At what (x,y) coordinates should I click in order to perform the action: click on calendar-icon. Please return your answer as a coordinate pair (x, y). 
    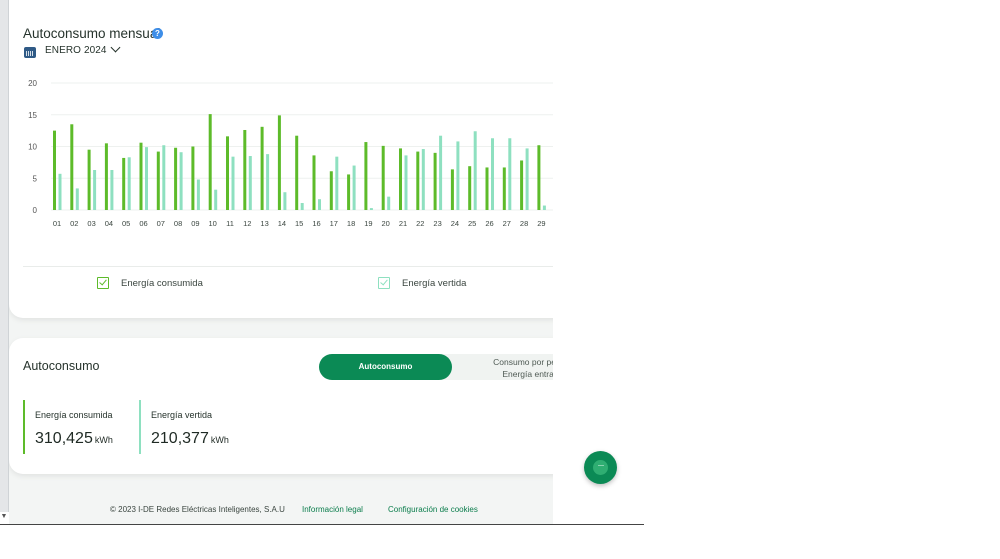
    Looking at the image, I should click on (30, 52).